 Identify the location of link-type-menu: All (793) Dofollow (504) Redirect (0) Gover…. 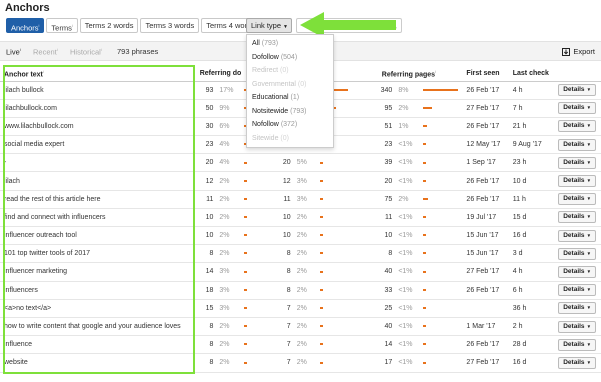
(290, 91).